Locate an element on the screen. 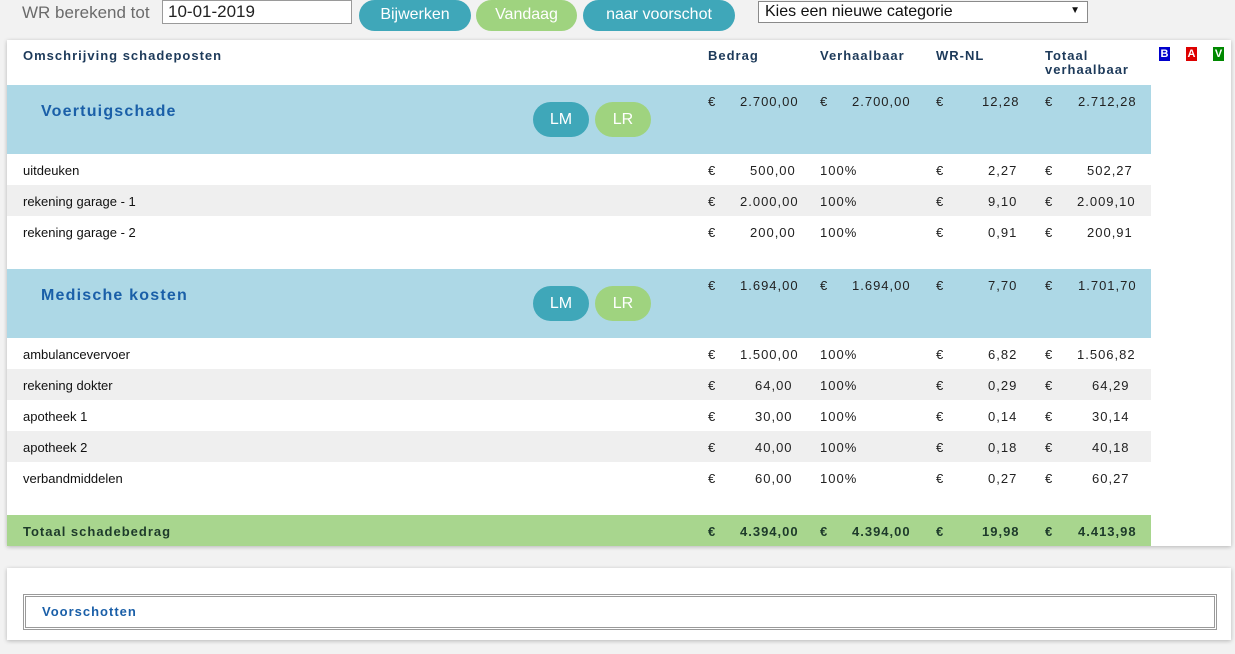  header-recoverable: Verhaalbaar is located at coordinates (862, 55).